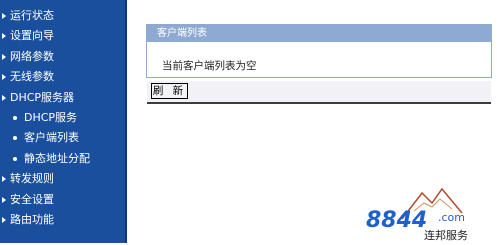  Describe the element at coordinates (62, 16) in the screenshot. I see `sidebar-item: 运行状态` at that location.